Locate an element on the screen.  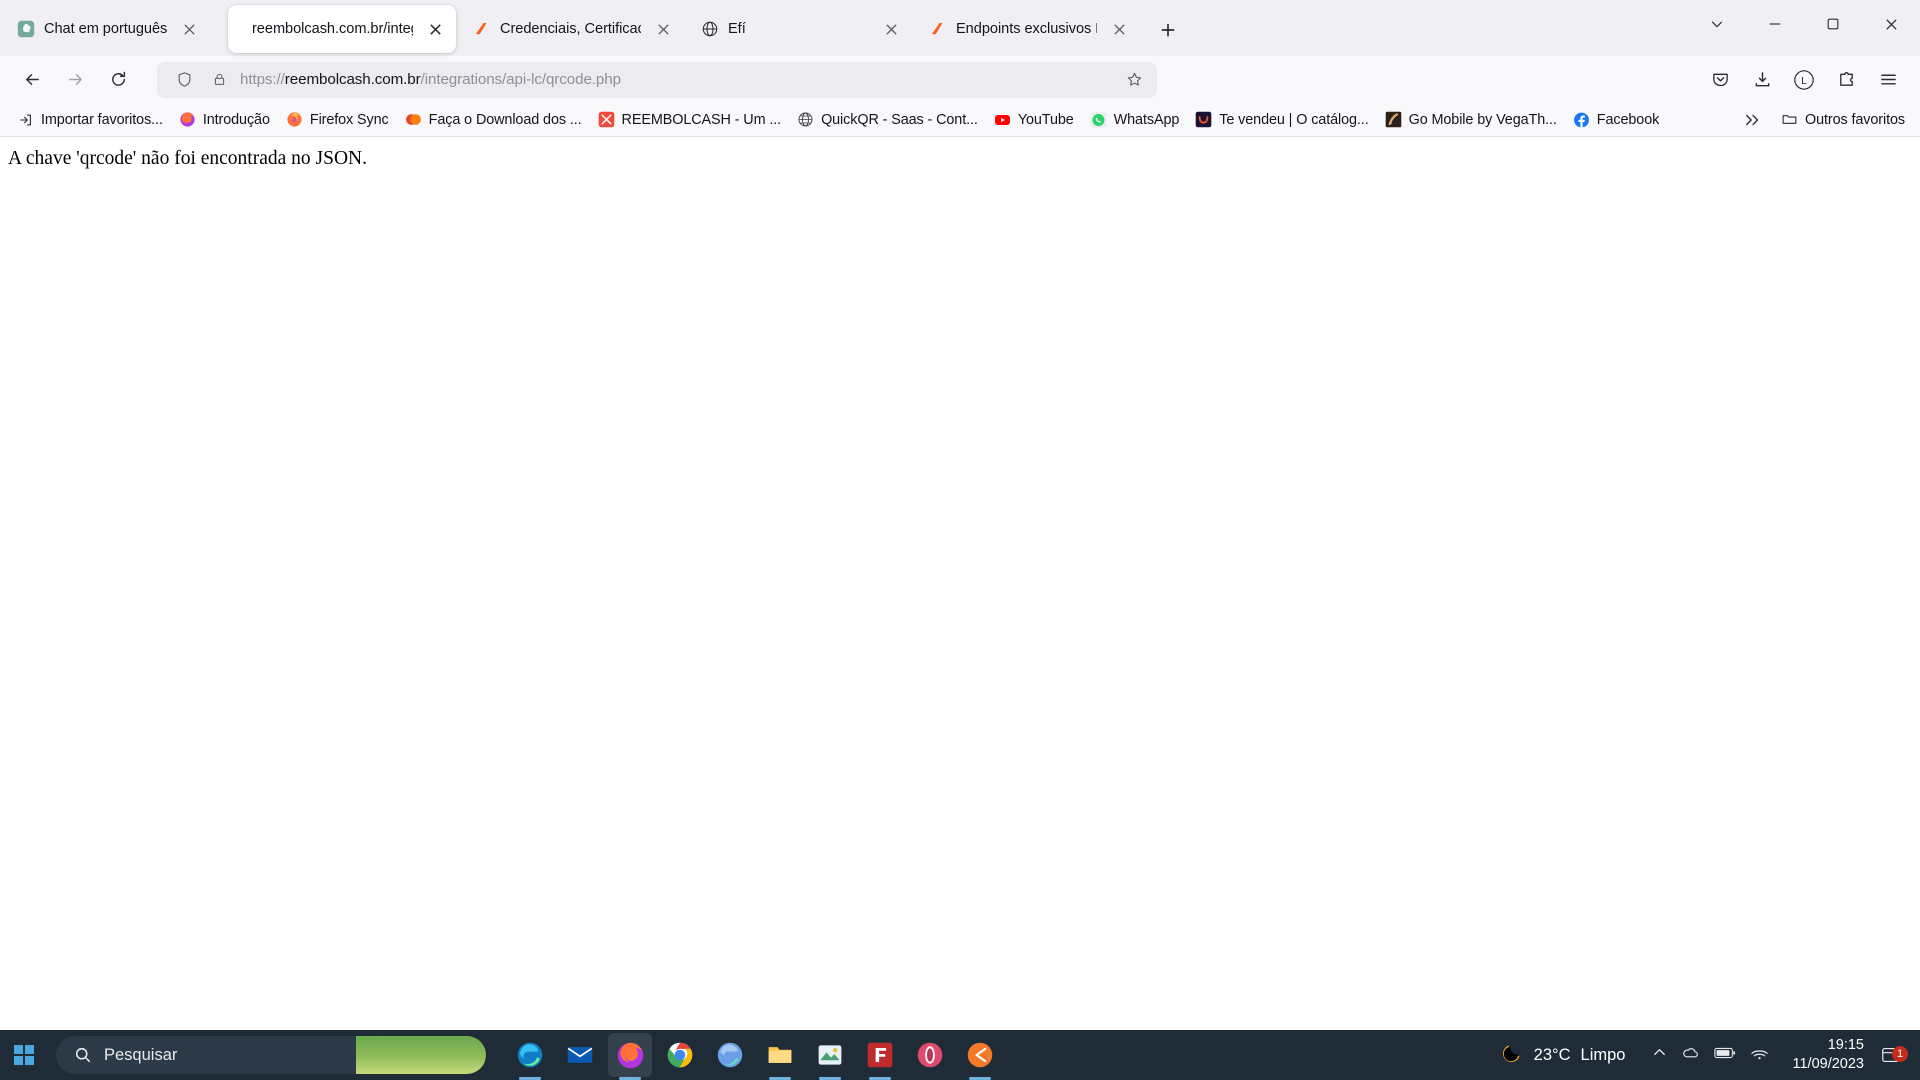
toolbar-right-actions: L is located at coordinates (1804, 80).